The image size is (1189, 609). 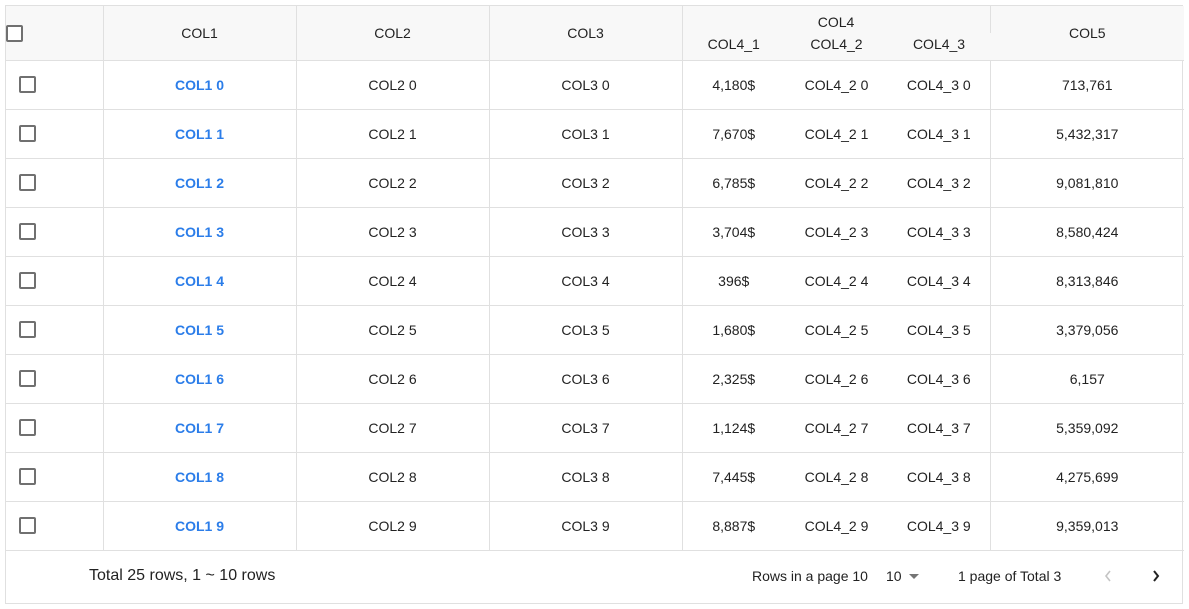 I want to click on col1-link: COL1 9, so click(x=199, y=526).